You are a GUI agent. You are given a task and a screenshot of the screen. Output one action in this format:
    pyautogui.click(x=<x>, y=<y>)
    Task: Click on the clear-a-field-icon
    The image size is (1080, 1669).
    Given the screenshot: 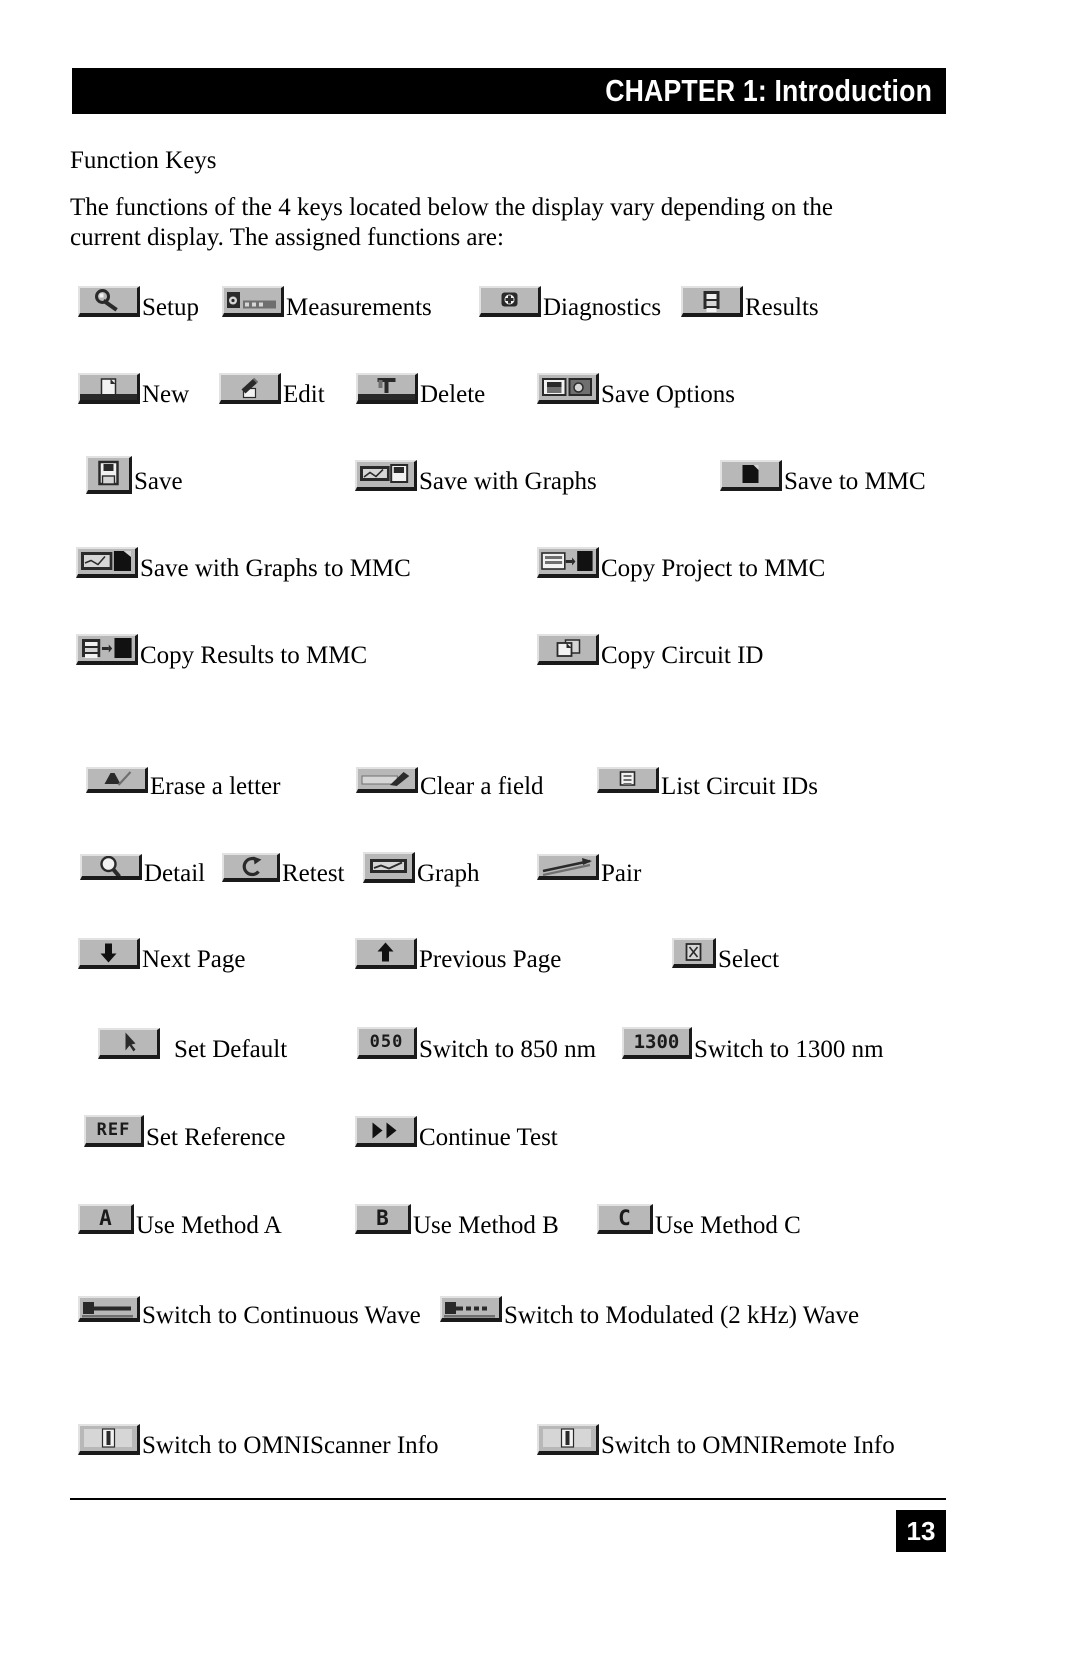 What is the action you would take?
    pyautogui.click(x=387, y=780)
    